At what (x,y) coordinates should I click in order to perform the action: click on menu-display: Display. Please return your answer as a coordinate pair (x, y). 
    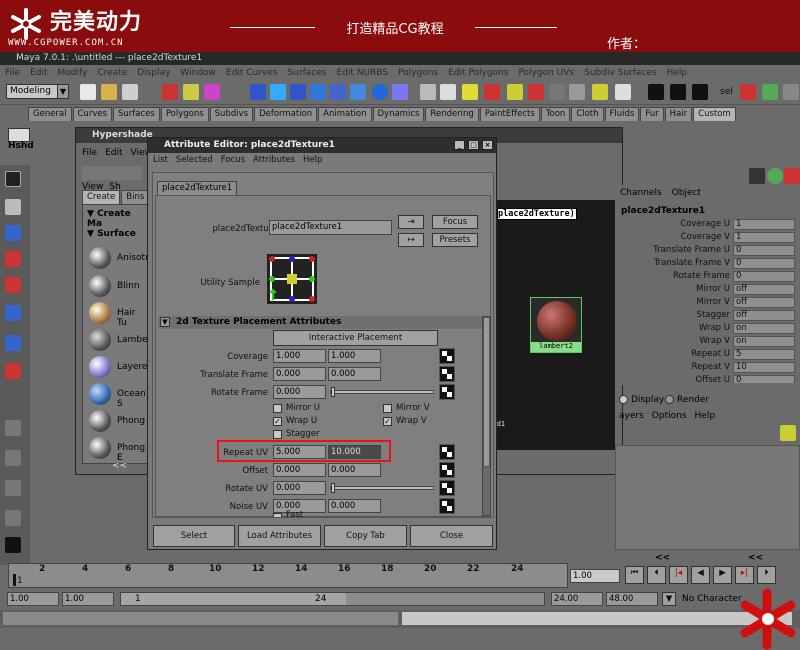
    Looking at the image, I should click on (153, 73).